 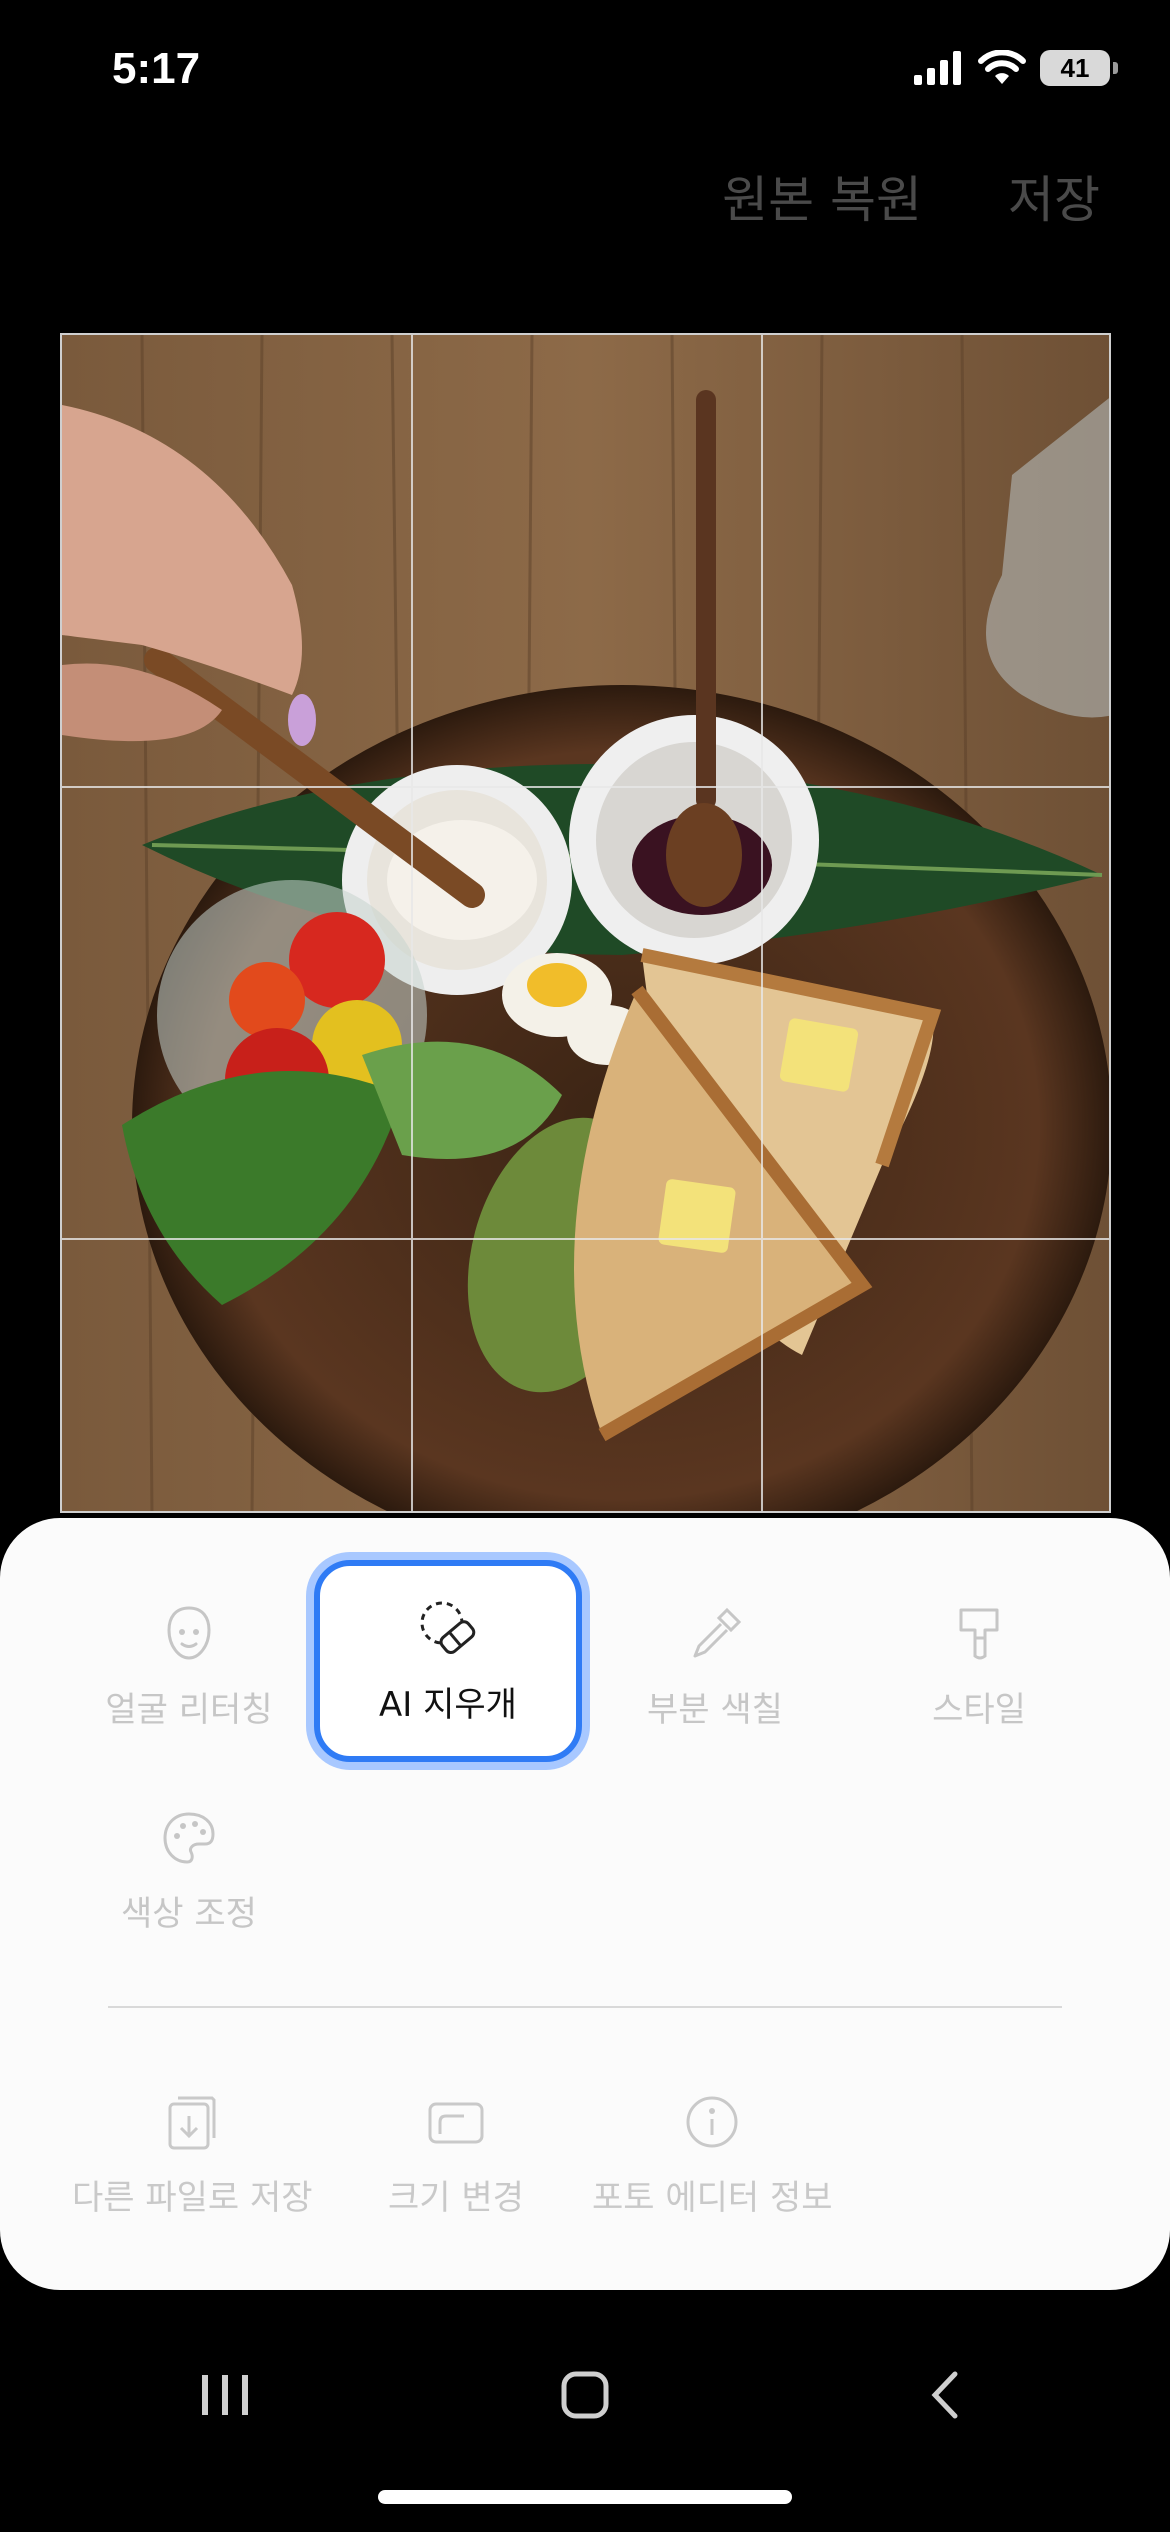 I want to click on divider, so click(x=585, y=2007).